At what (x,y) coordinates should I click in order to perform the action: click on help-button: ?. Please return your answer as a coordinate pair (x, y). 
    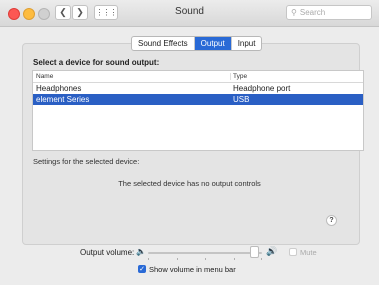
    Looking at the image, I should click on (331, 220).